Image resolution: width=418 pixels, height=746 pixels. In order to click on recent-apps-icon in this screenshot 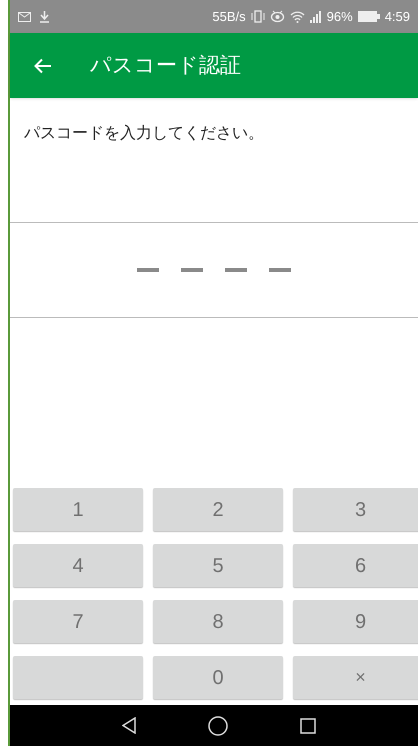, I will do `click(308, 726)`.